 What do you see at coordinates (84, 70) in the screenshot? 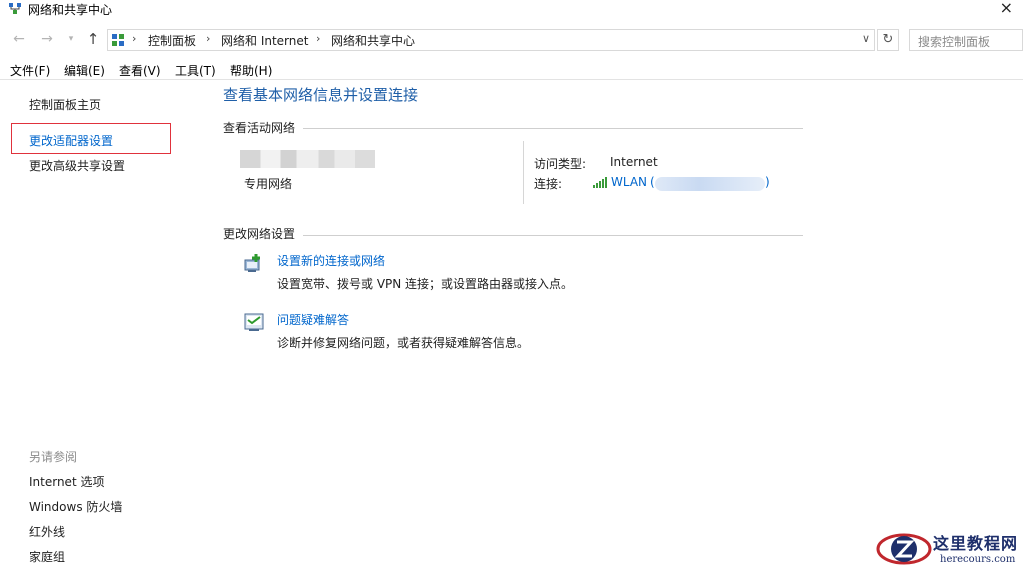
I see `menu-edit: 编辑(E)` at bounding box center [84, 70].